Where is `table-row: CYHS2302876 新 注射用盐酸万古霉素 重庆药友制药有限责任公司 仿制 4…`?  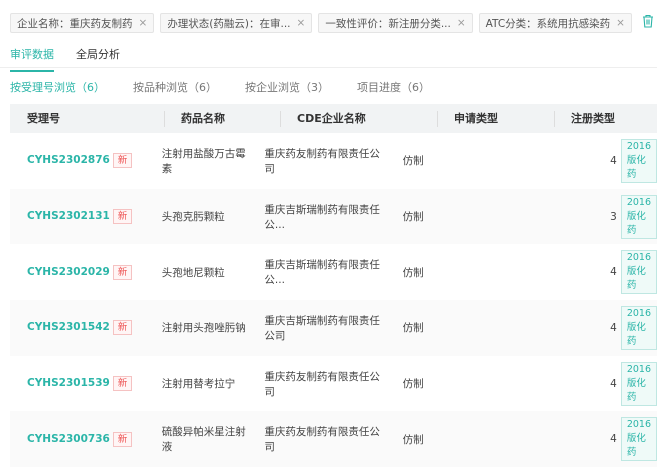 table-row: CYHS2302876 新 注射用盐酸万古霉素 重庆药友制药有限责任公司 仿制 4… is located at coordinates (333, 161).